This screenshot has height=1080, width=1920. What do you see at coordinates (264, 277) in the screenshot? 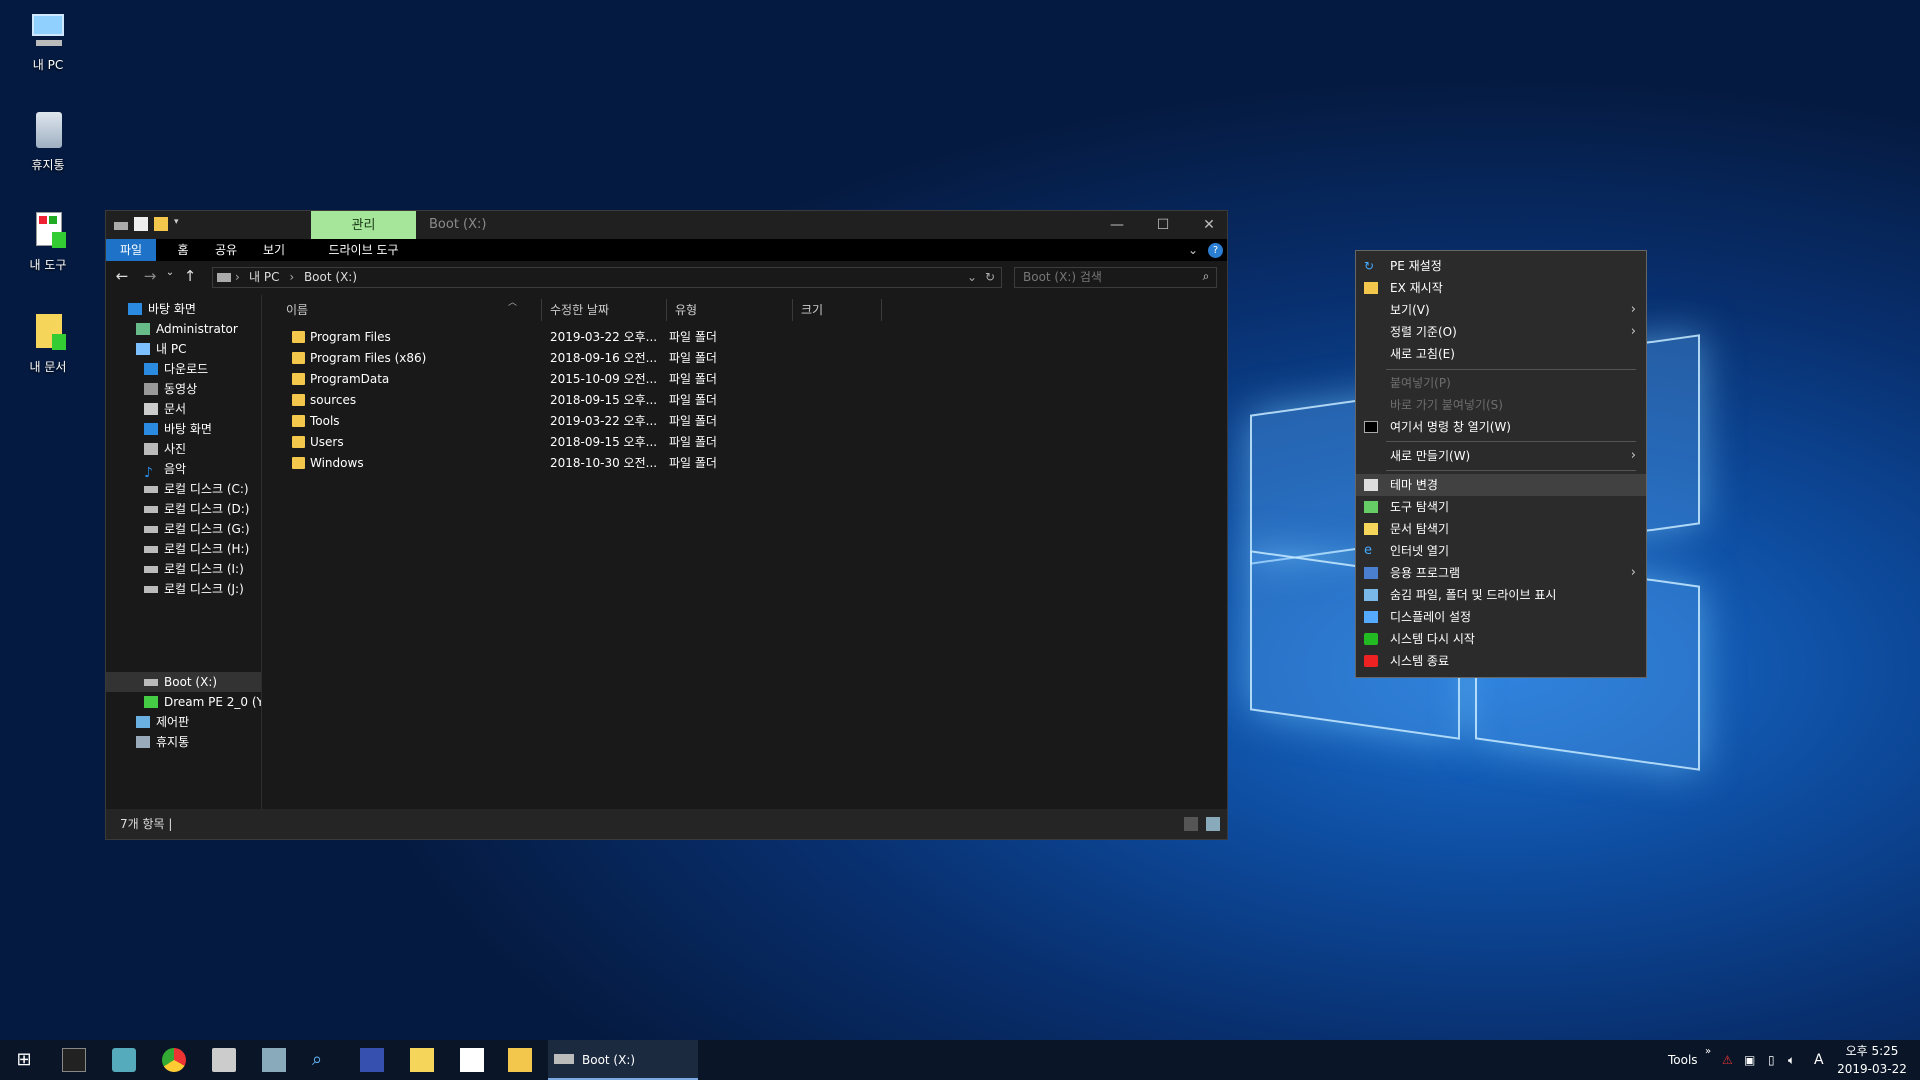
I see `breadcrumb-my-pc: 내 PC` at bounding box center [264, 277].